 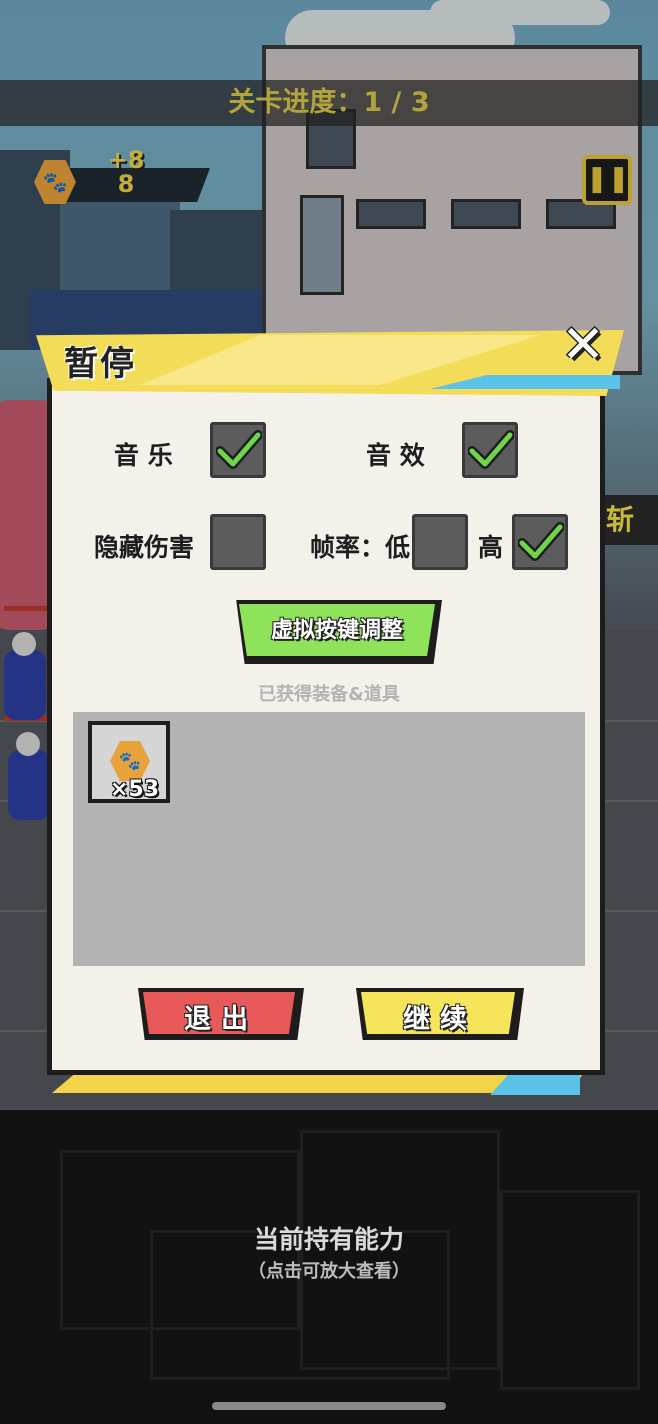 What do you see at coordinates (135, 789) in the screenshot?
I see `item-count: ×53` at bounding box center [135, 789].